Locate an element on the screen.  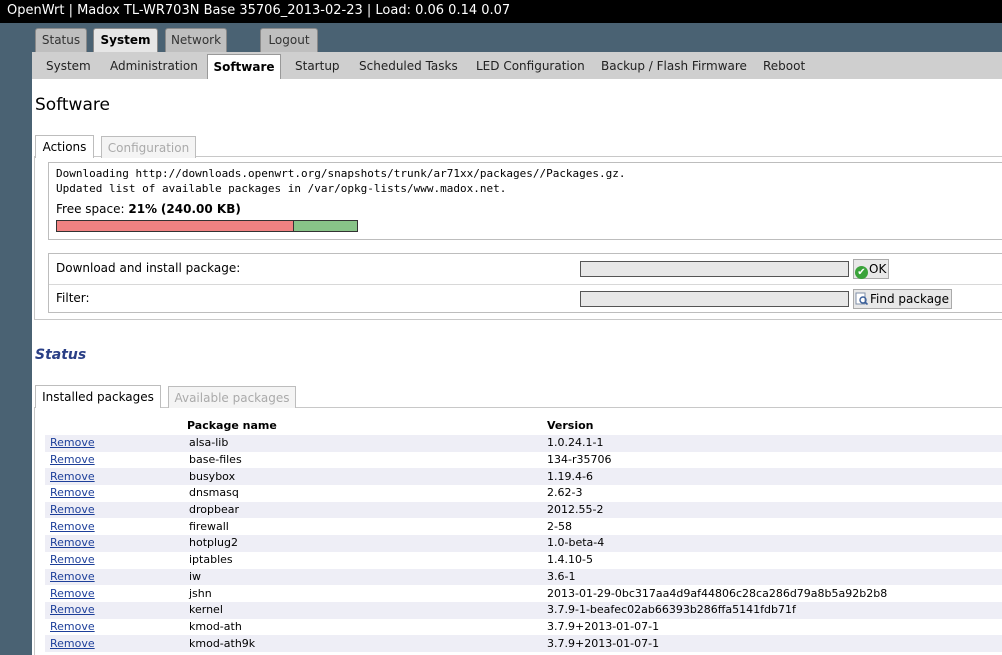
subtab-scheduled-tasks: Scheduled Tasks is located at coordinates (408, 65).